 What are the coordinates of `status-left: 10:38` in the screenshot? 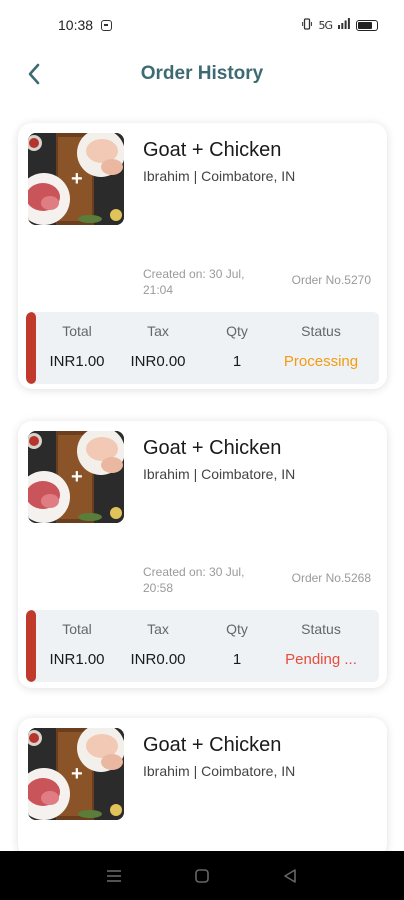 It's located at (85, 25).